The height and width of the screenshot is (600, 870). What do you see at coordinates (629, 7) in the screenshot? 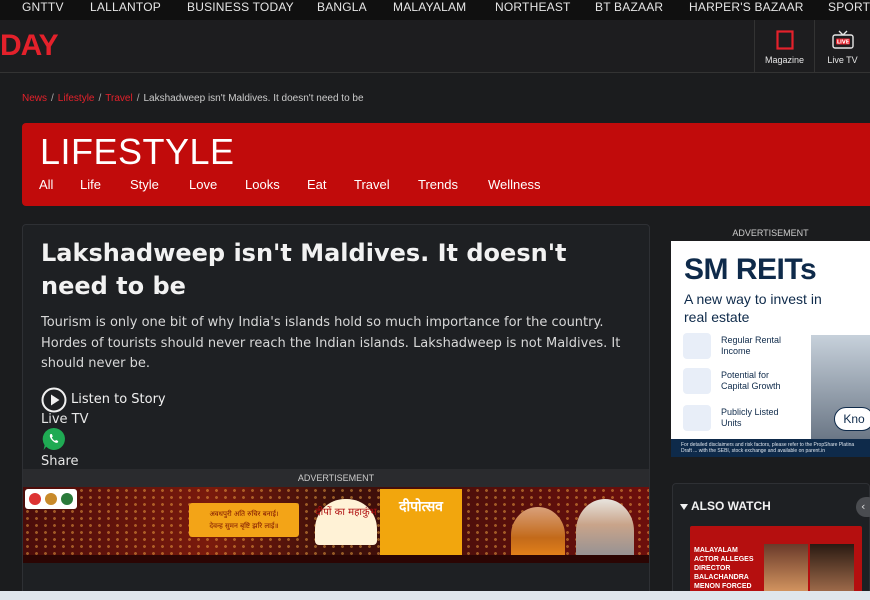
I see `network-link-bt-bazaar: BT BAZAAR` at bounding box center [629, 7].